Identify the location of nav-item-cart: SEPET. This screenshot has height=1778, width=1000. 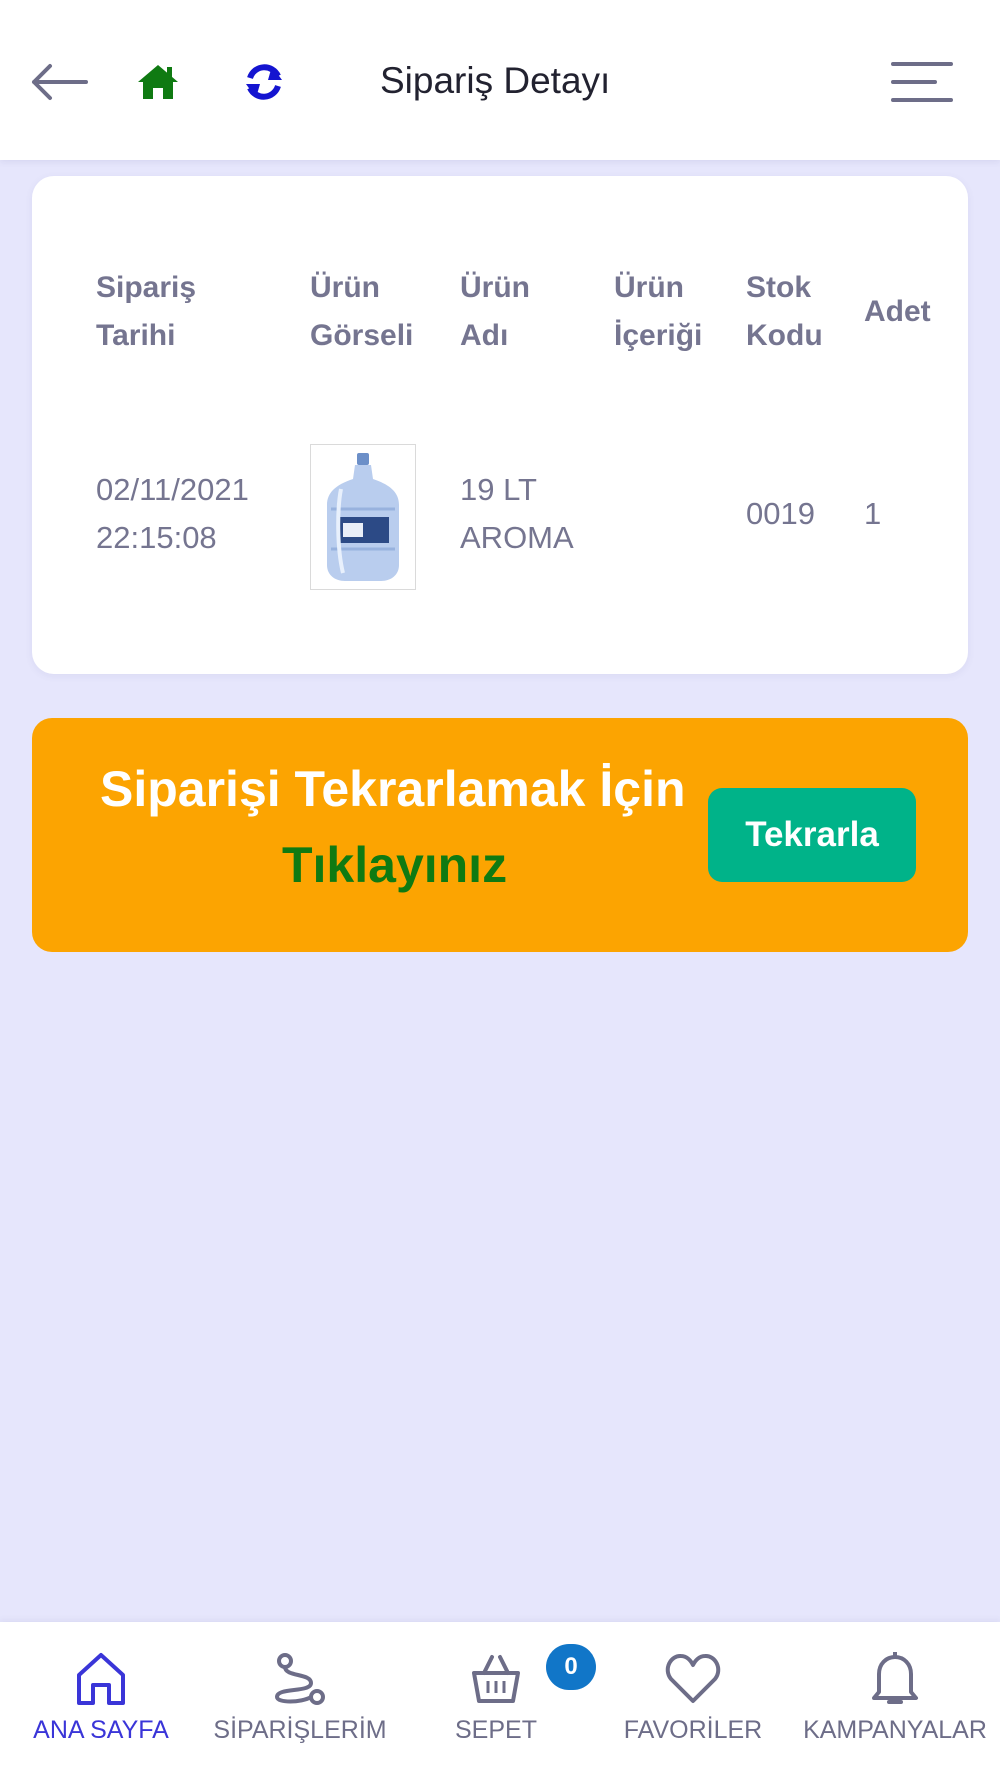
(496, 1703).